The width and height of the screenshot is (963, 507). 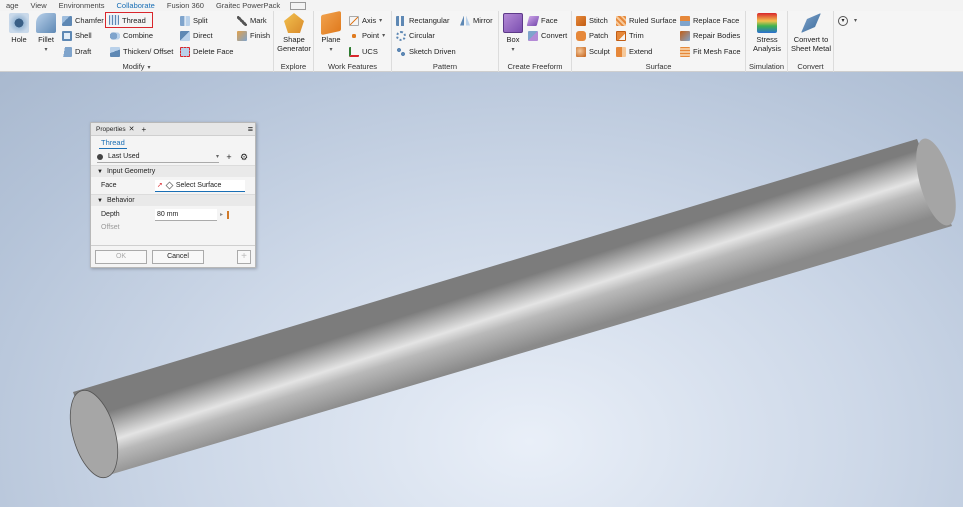 I want to click on tab-thread: Thread, so click(x=113, y=143).